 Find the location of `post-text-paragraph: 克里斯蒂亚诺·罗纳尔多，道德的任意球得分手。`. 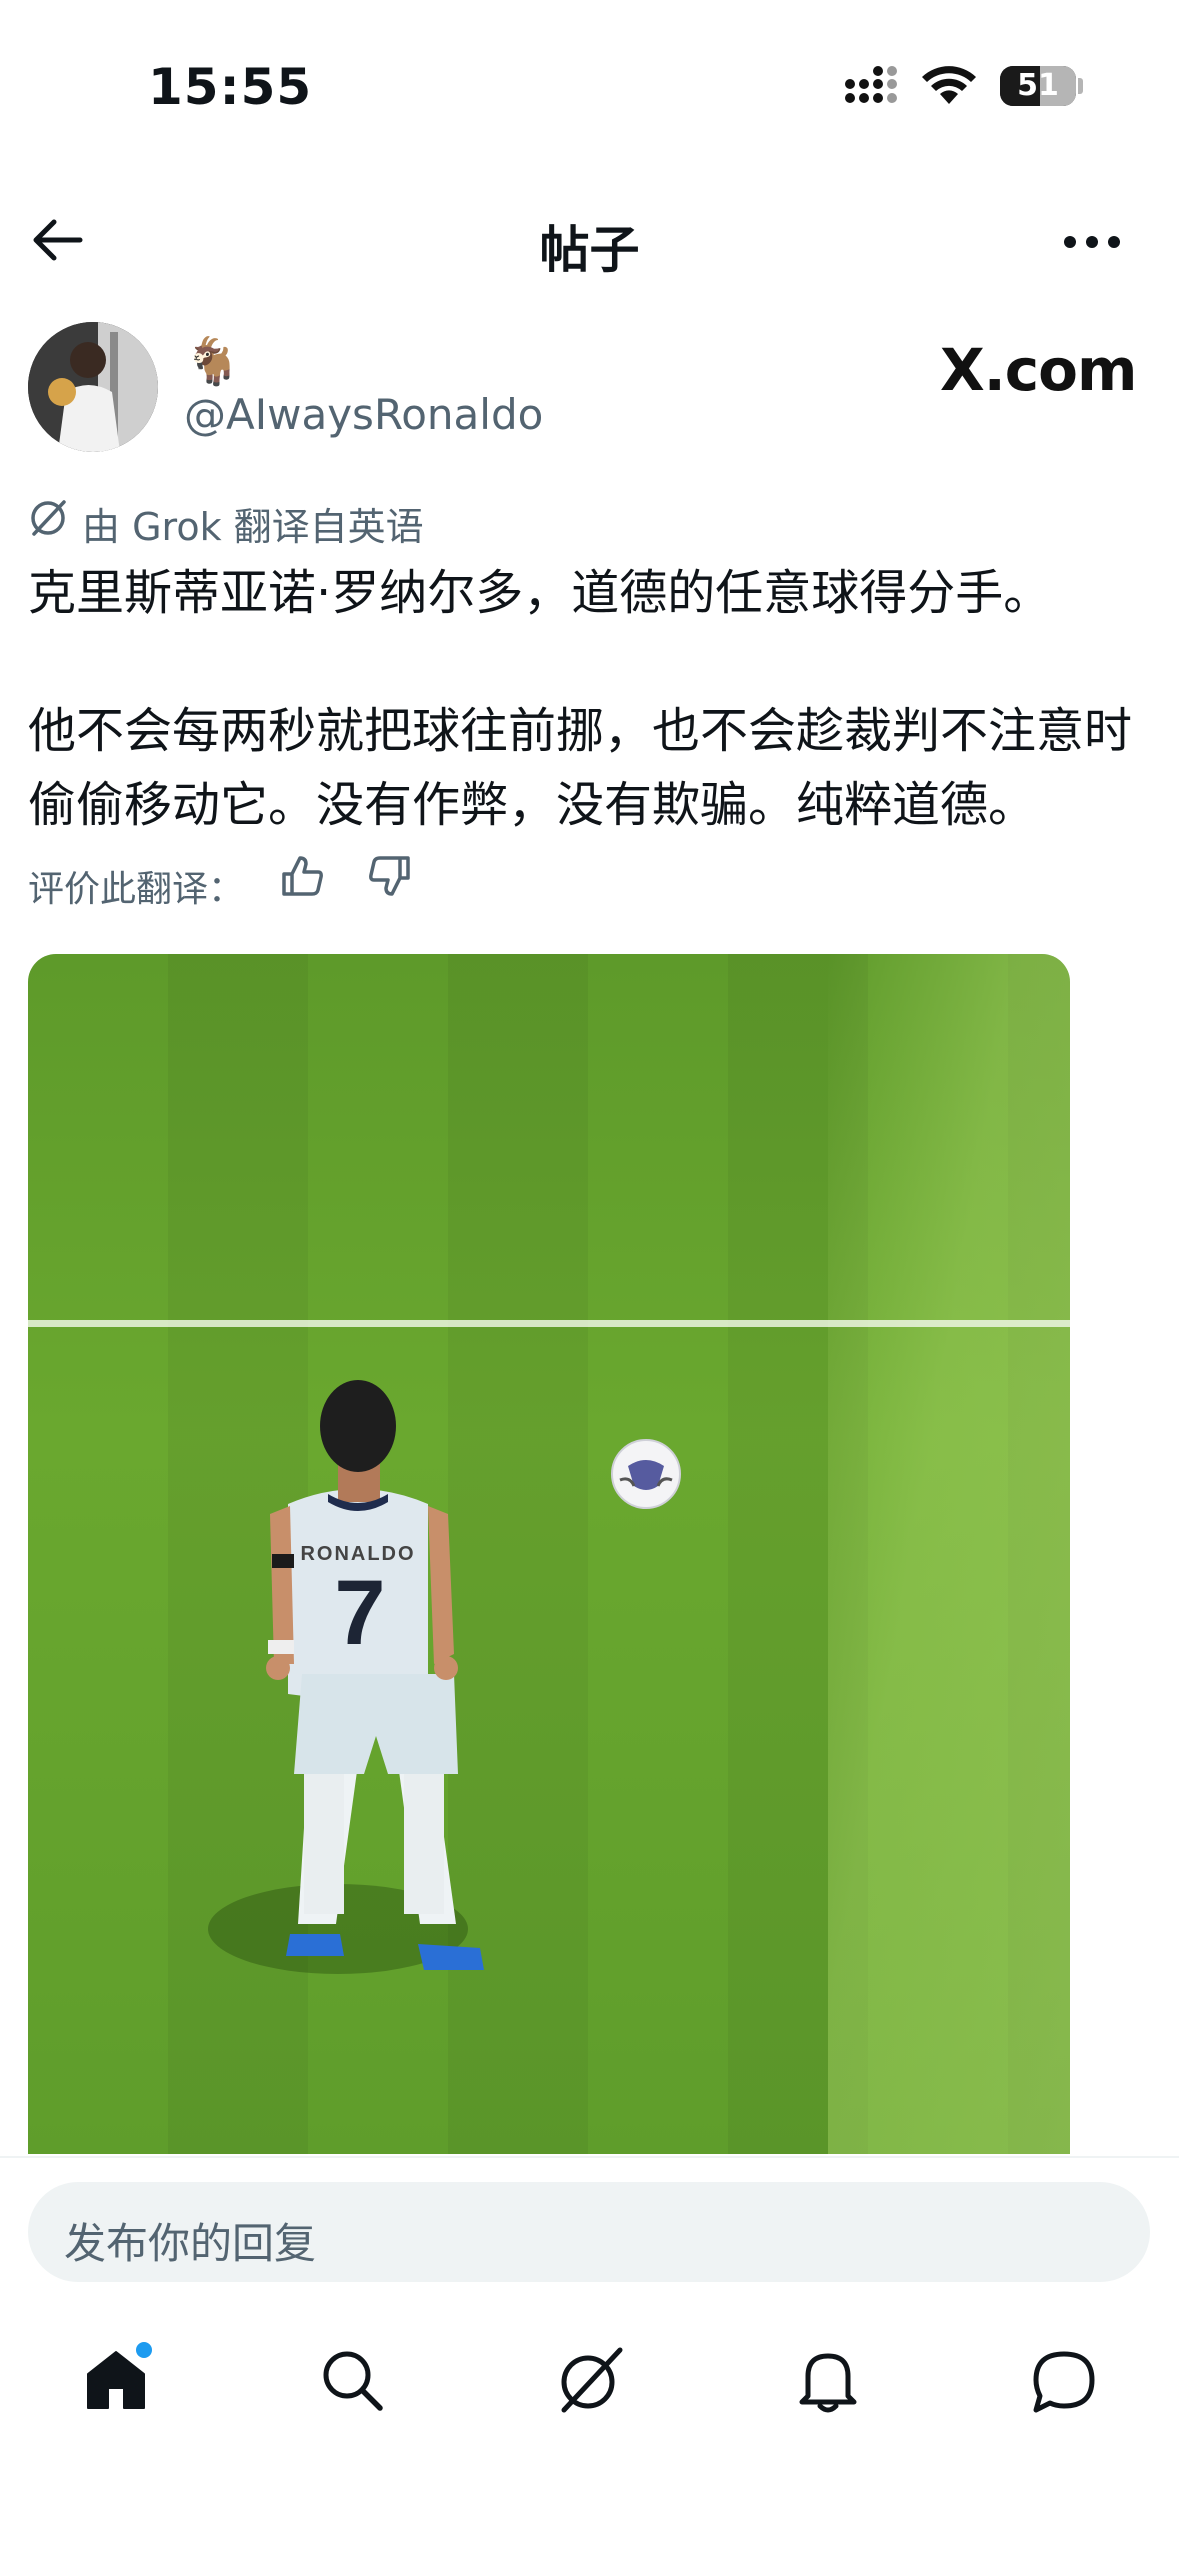

post-text-paragraph: 克里斯蒂亚诺·罗纳尔多，道德的任意球得分手。 is located at coordinates (540, 593).